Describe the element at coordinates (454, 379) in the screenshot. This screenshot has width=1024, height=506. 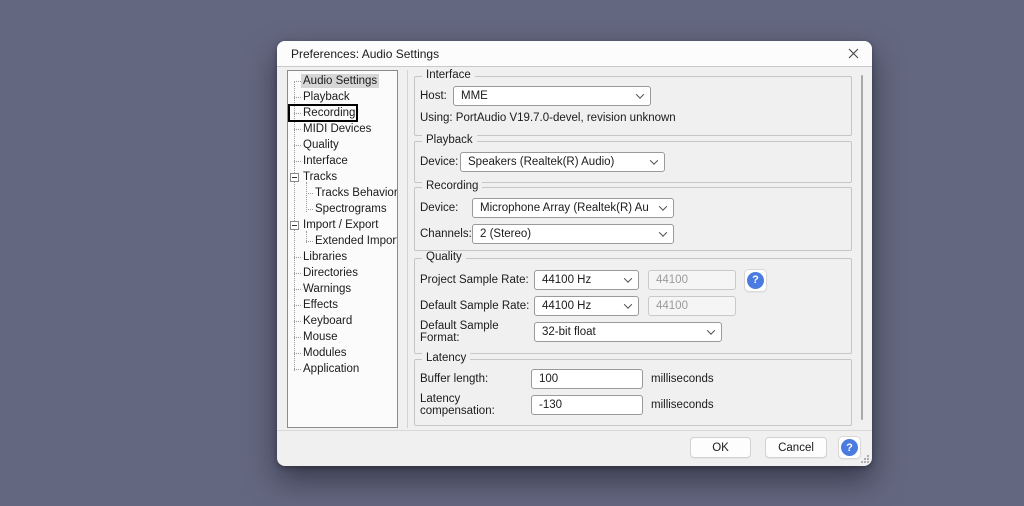
I see `buffer-length-label: Buffer length:` at that location.